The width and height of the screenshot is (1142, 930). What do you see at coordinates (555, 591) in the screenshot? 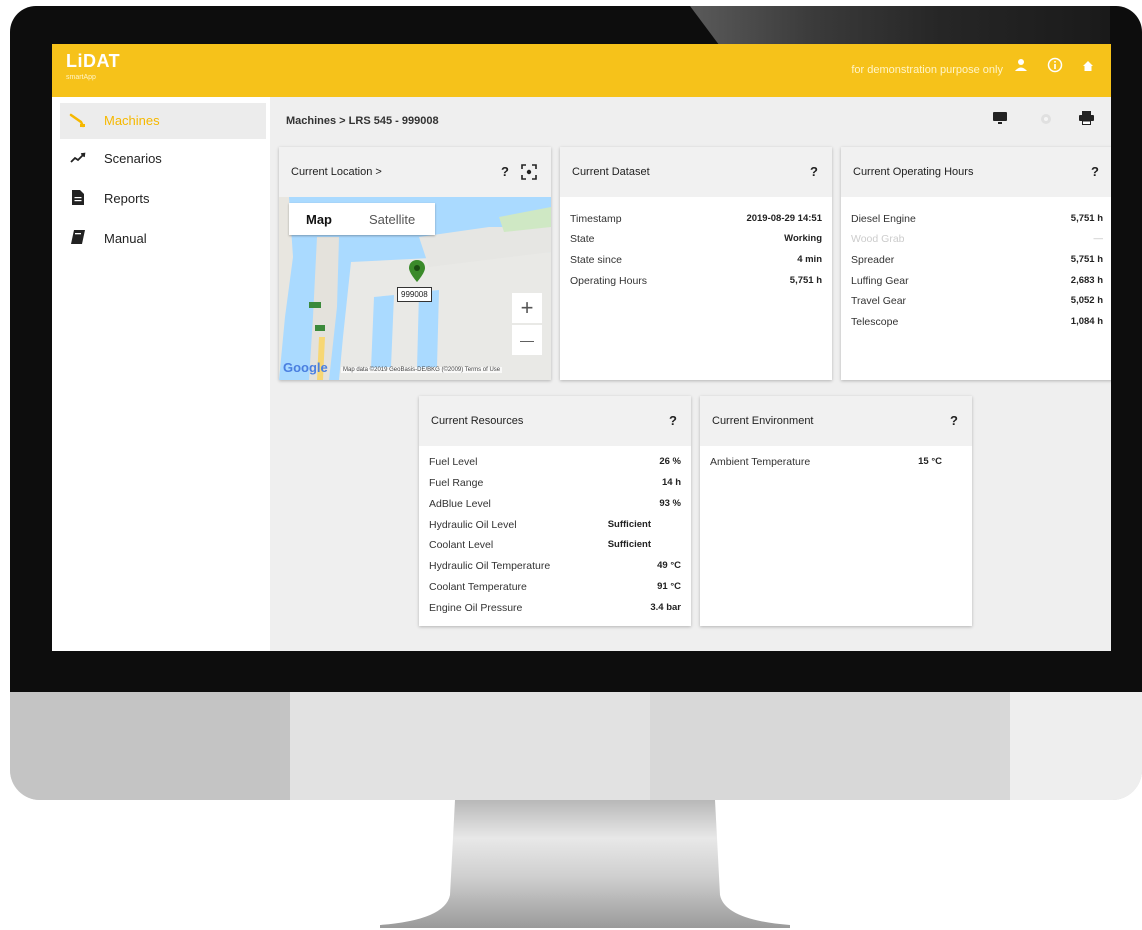
I see `data-row: Coolant Temperature 91 °C` at bounding box center [555, 591].